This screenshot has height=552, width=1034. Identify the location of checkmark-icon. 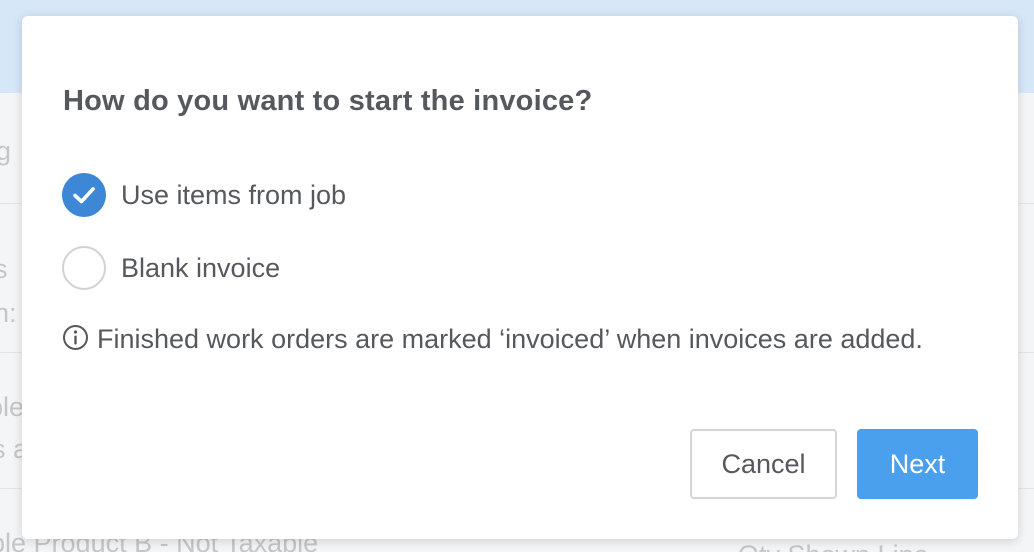
(84, 195).